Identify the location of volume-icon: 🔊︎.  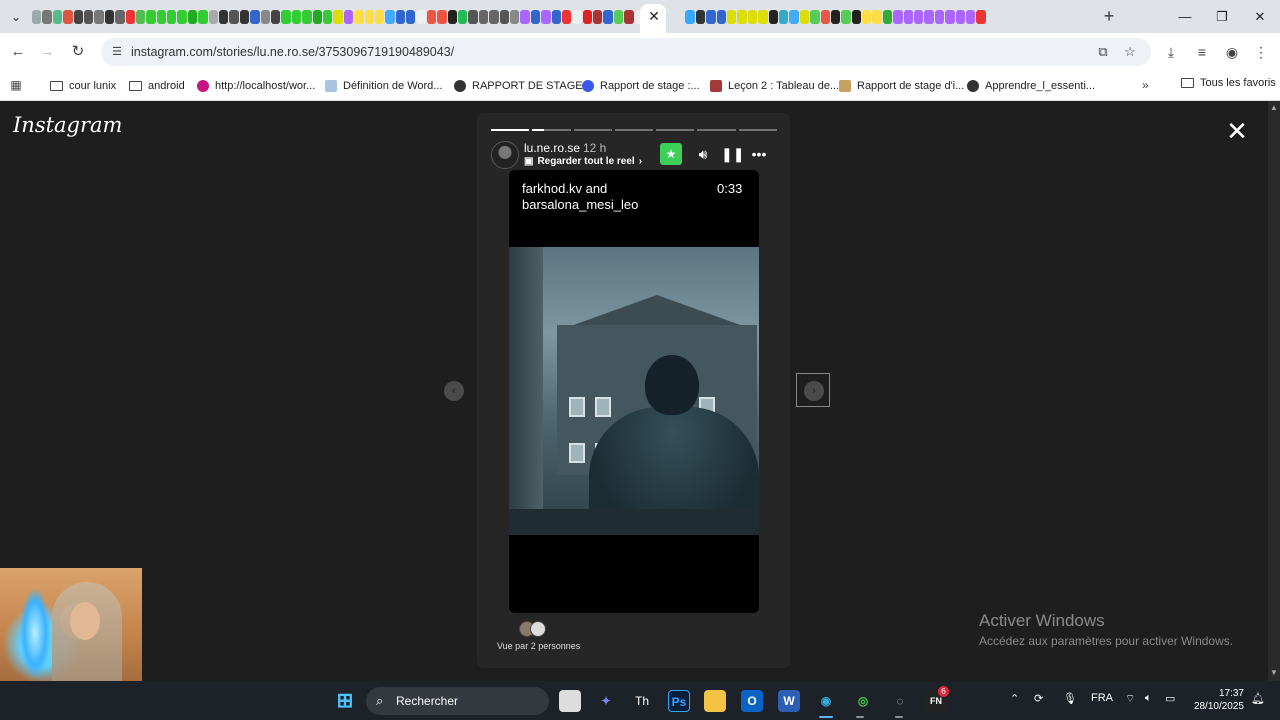
(703, 154).